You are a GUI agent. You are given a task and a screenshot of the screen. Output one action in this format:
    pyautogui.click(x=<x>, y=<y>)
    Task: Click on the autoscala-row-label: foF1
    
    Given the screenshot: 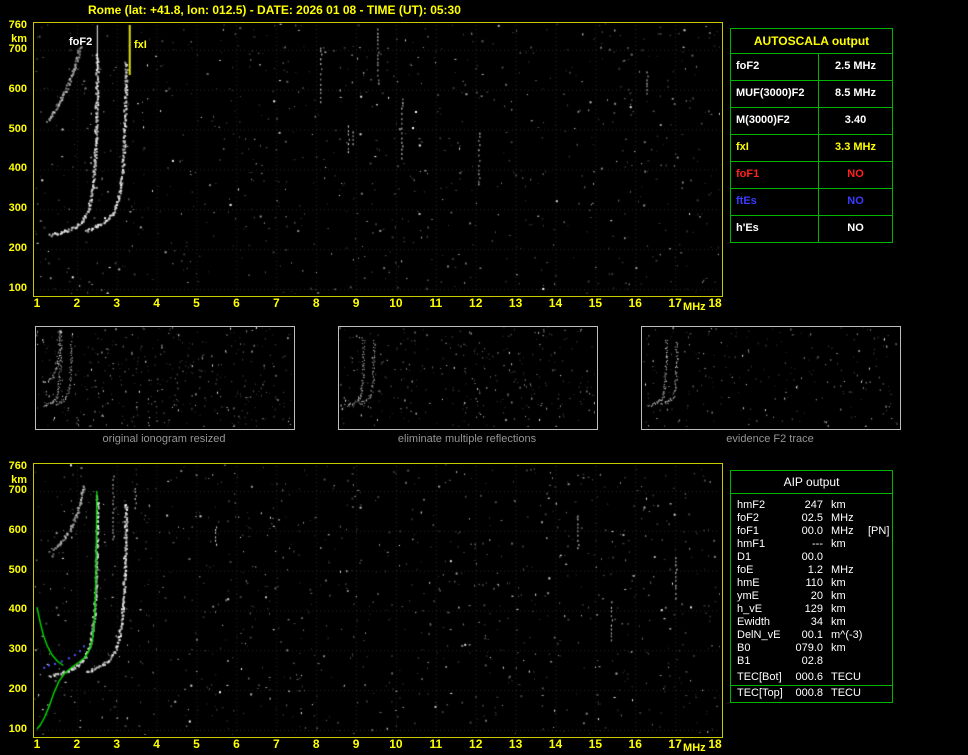 What is the action you would take?
    pyautogui.click(x=775, y=175)
    